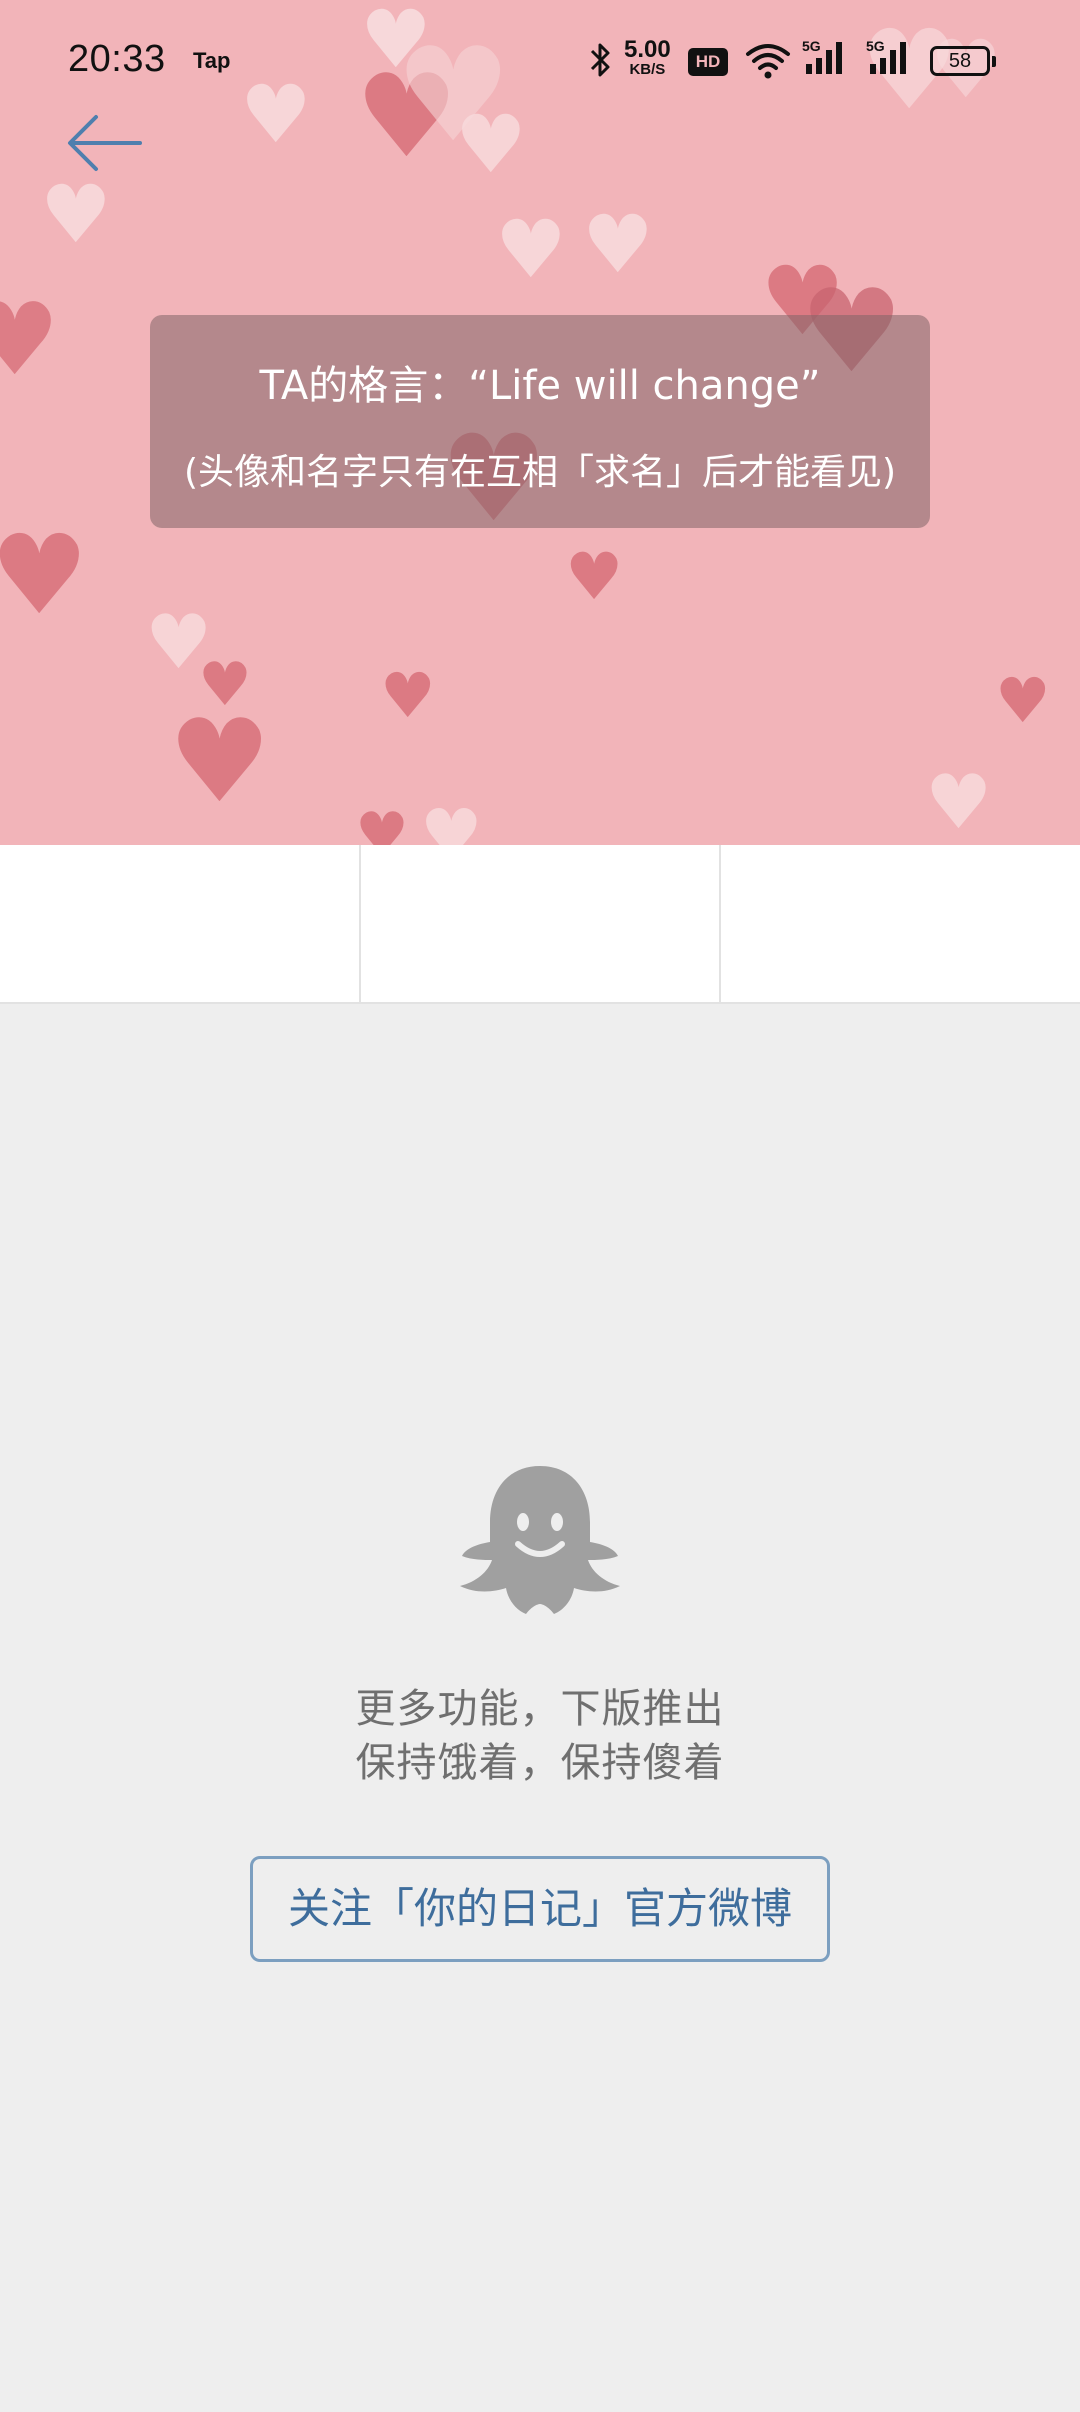 This screenshot has width=1080, height=2412. I want to click on battery-indicator: 58, so click(963, 61).